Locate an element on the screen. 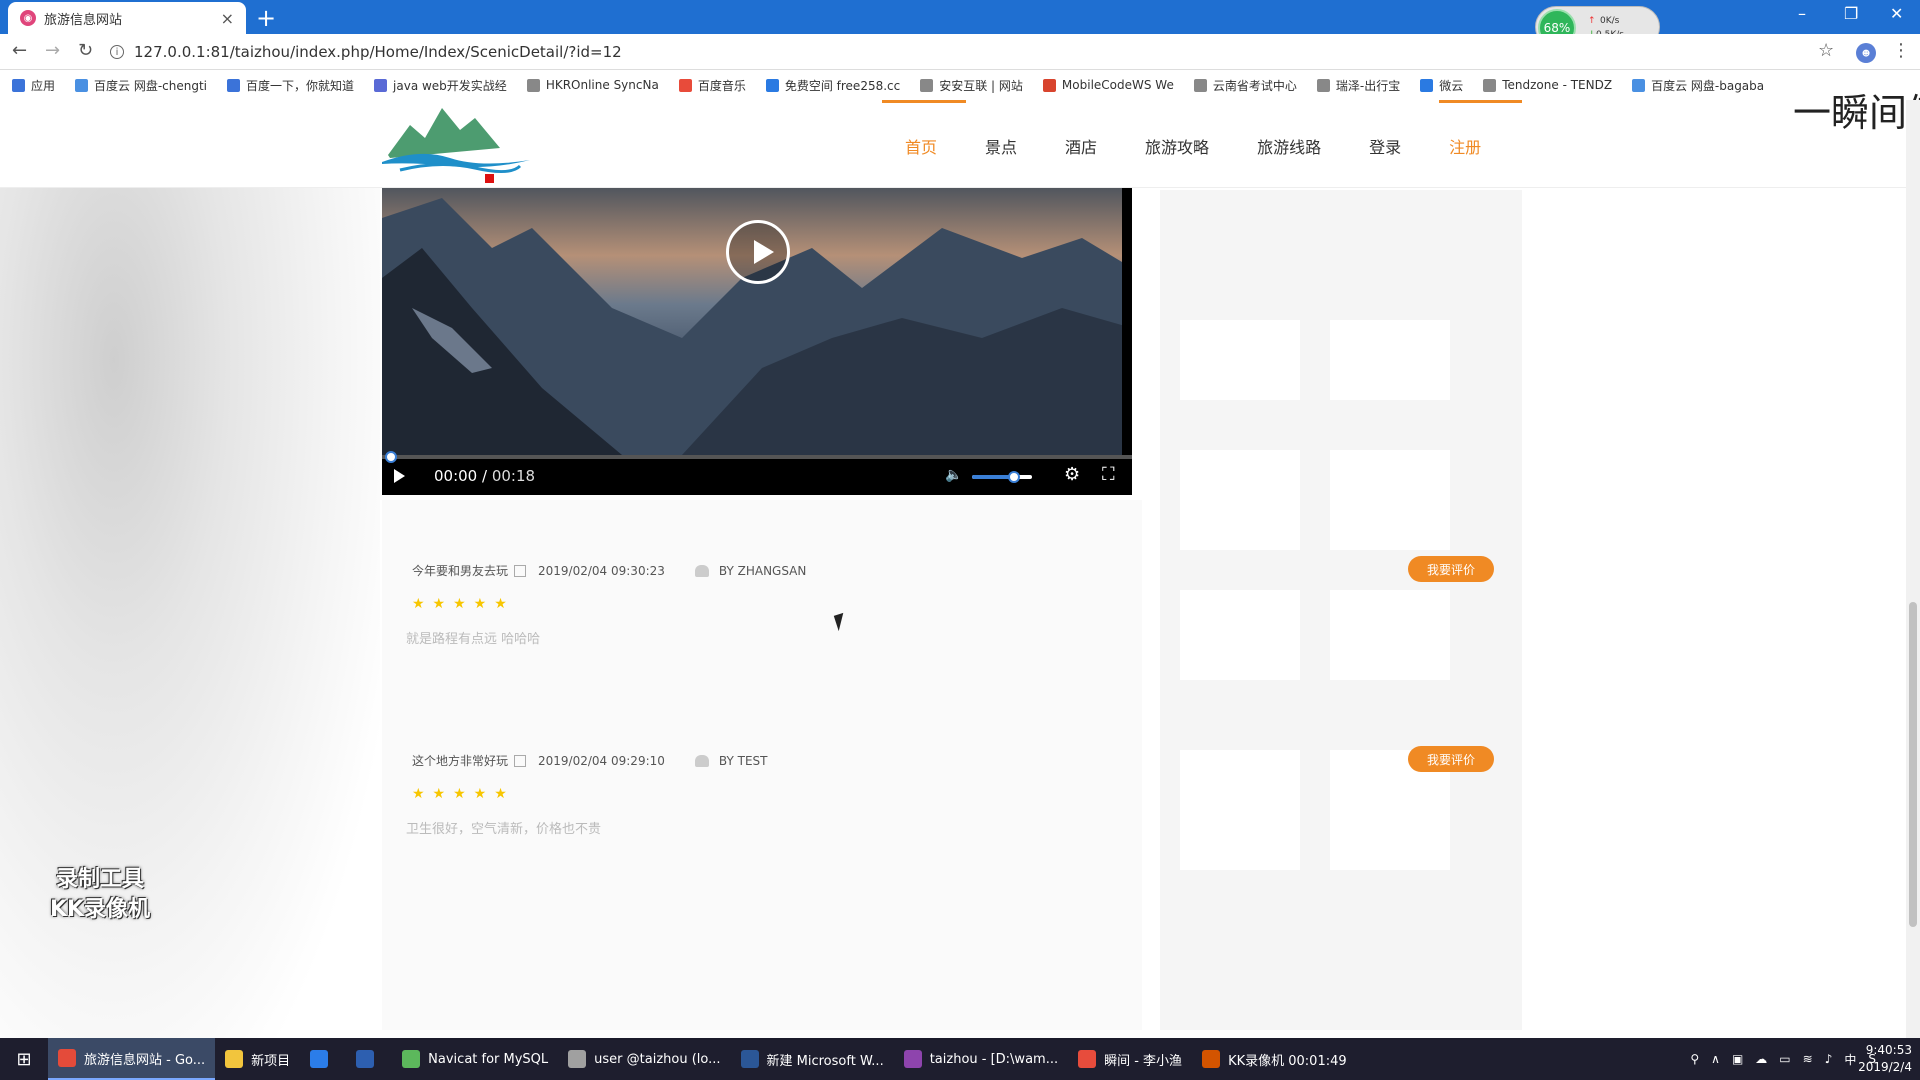 The height and width of the screenshot is (1080, 1920). comment-title: 今年要和男友去玩 is located at coordinates (460, 571).